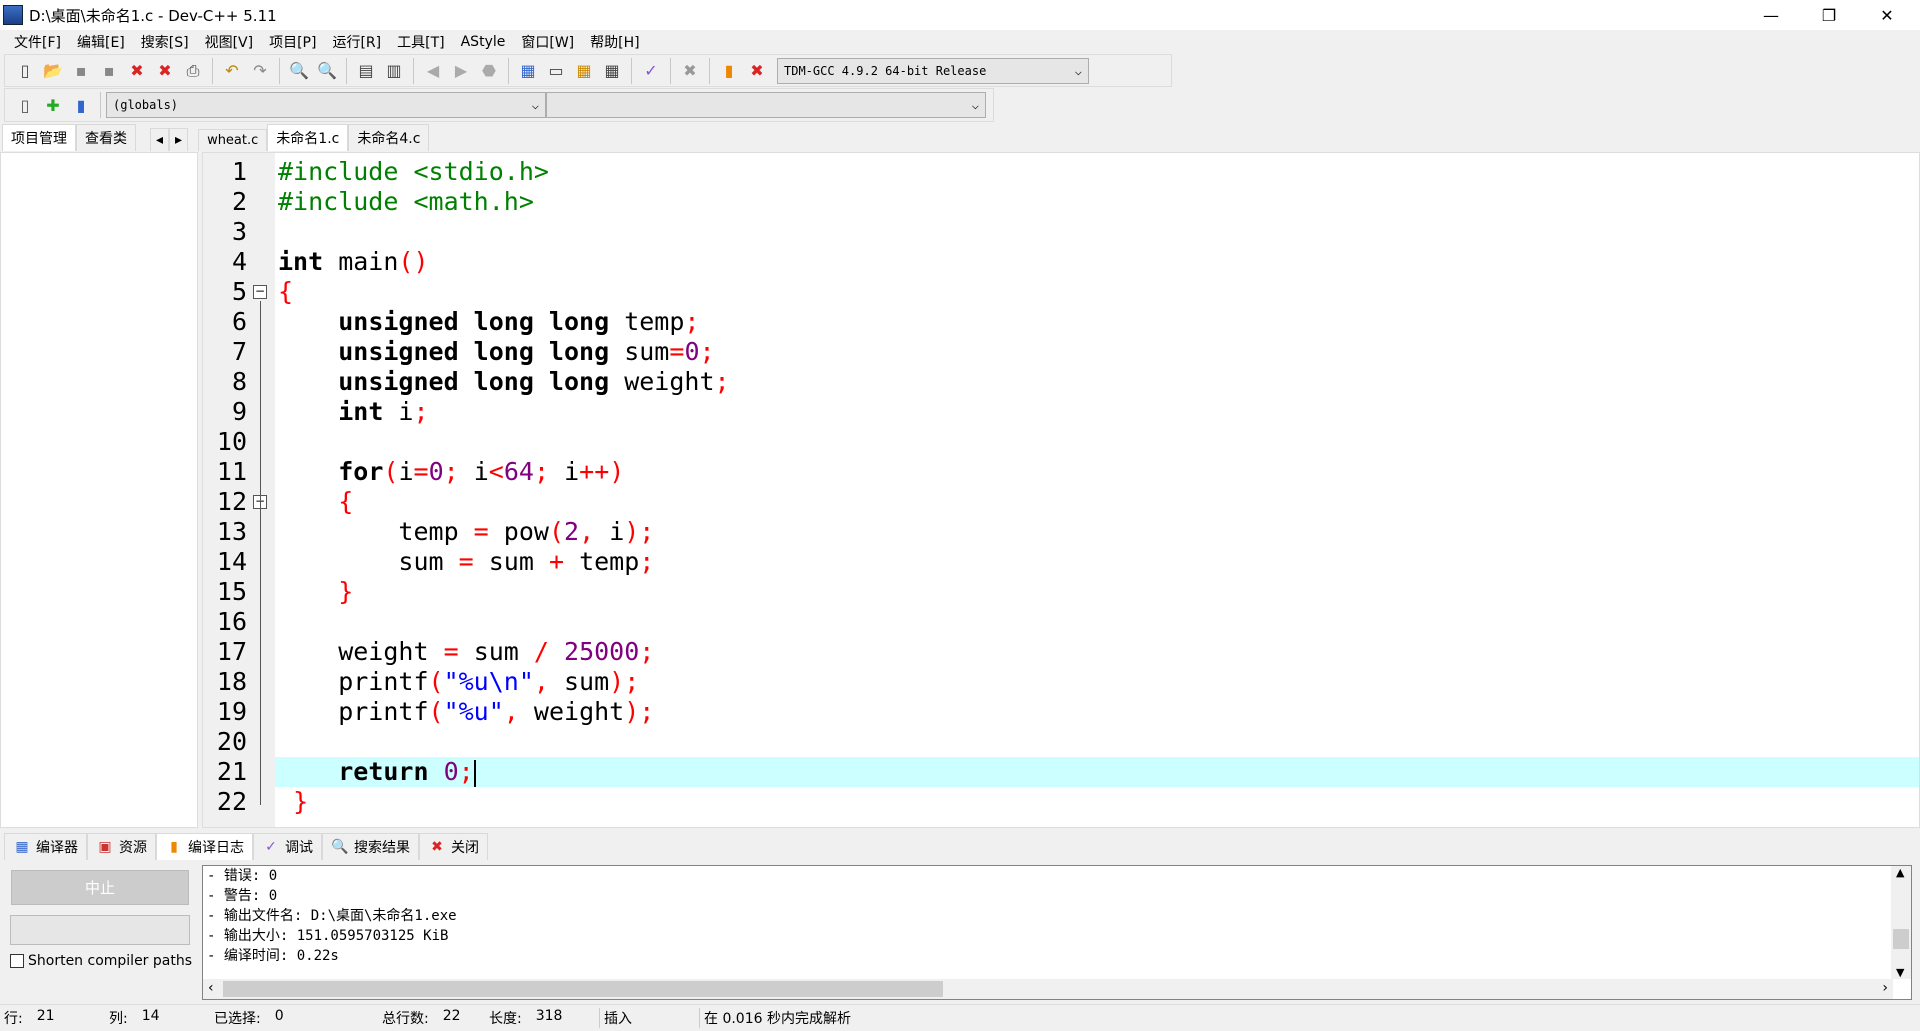  I want to click on indent-icon: ▤, so click(366, 71).